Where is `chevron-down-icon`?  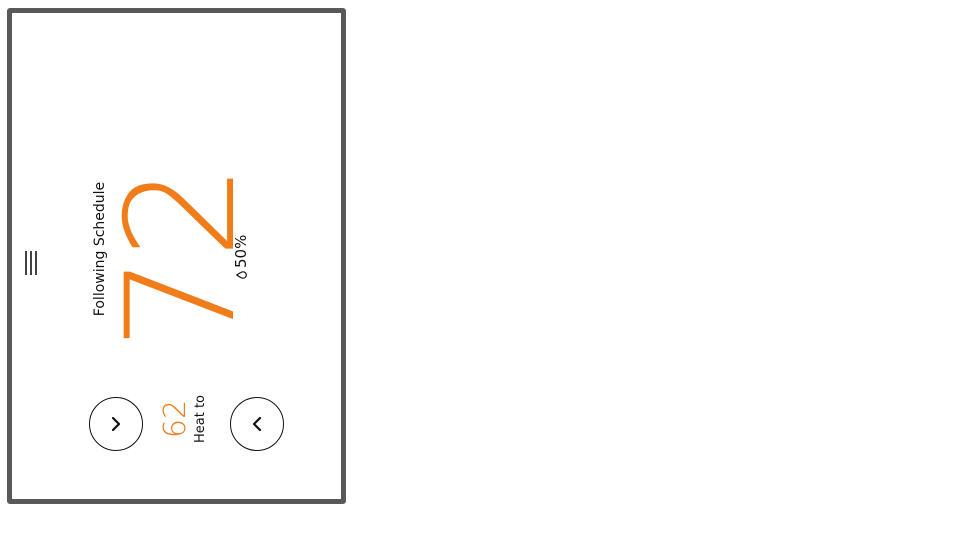 chevron-down-icon is located at coordinates (116, 424).